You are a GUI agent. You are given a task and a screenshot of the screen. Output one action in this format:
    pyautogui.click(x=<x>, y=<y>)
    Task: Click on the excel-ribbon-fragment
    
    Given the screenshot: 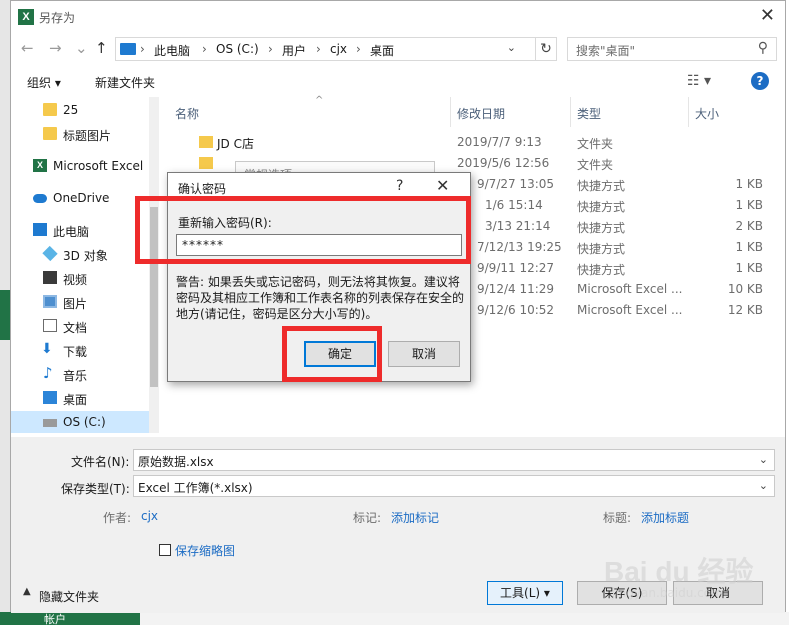 What is the action you would take?
    pyautogui.click(x=5, y=315)
    